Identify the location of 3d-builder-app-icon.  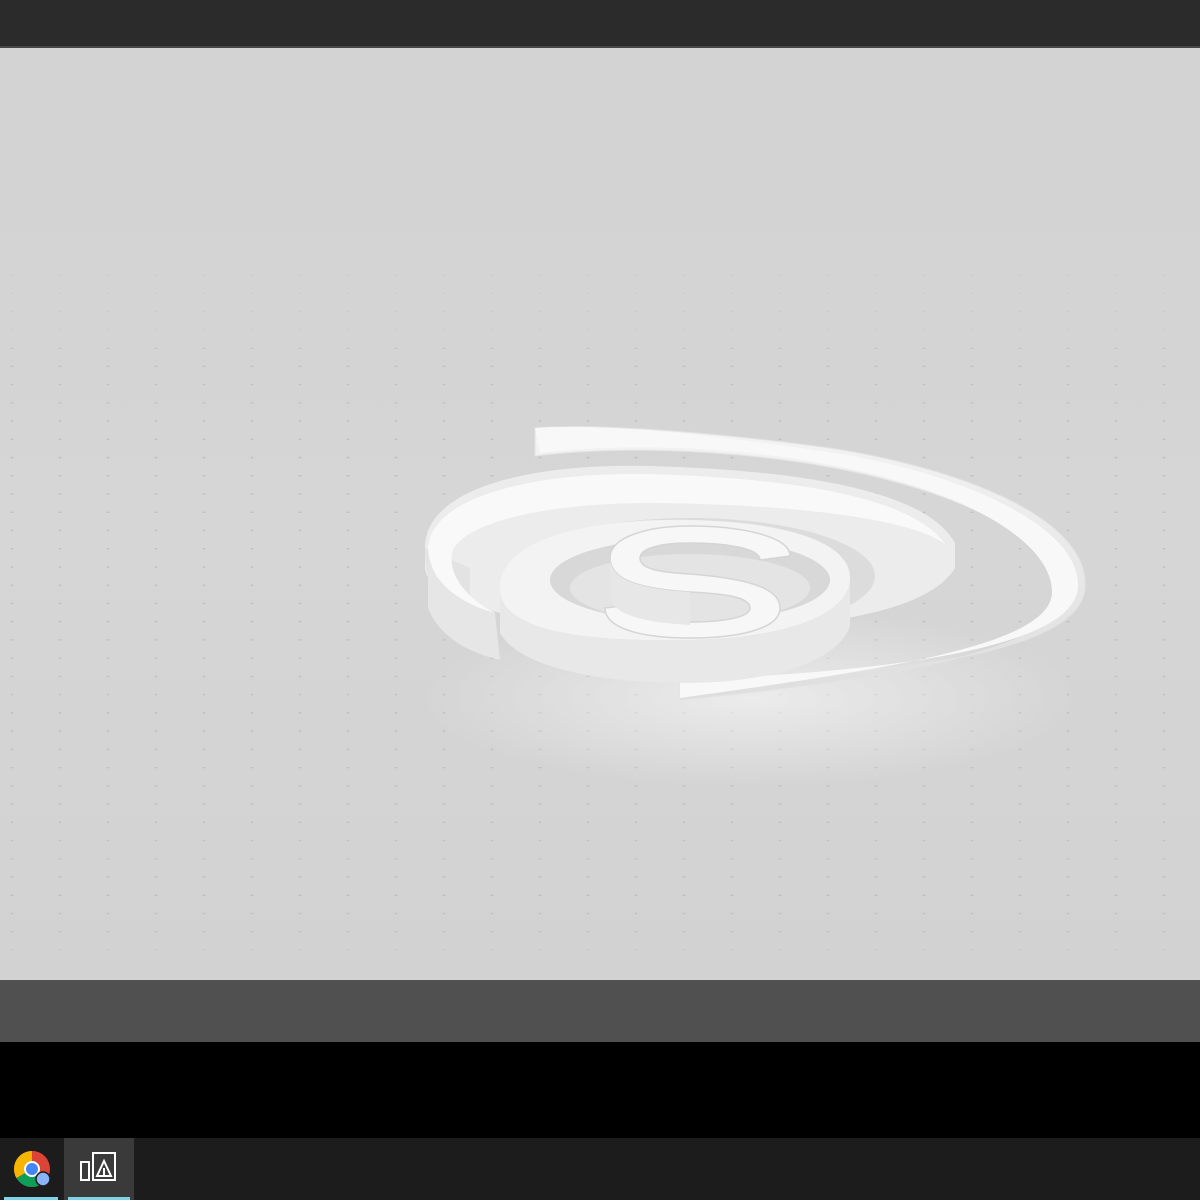
(98, 1166).